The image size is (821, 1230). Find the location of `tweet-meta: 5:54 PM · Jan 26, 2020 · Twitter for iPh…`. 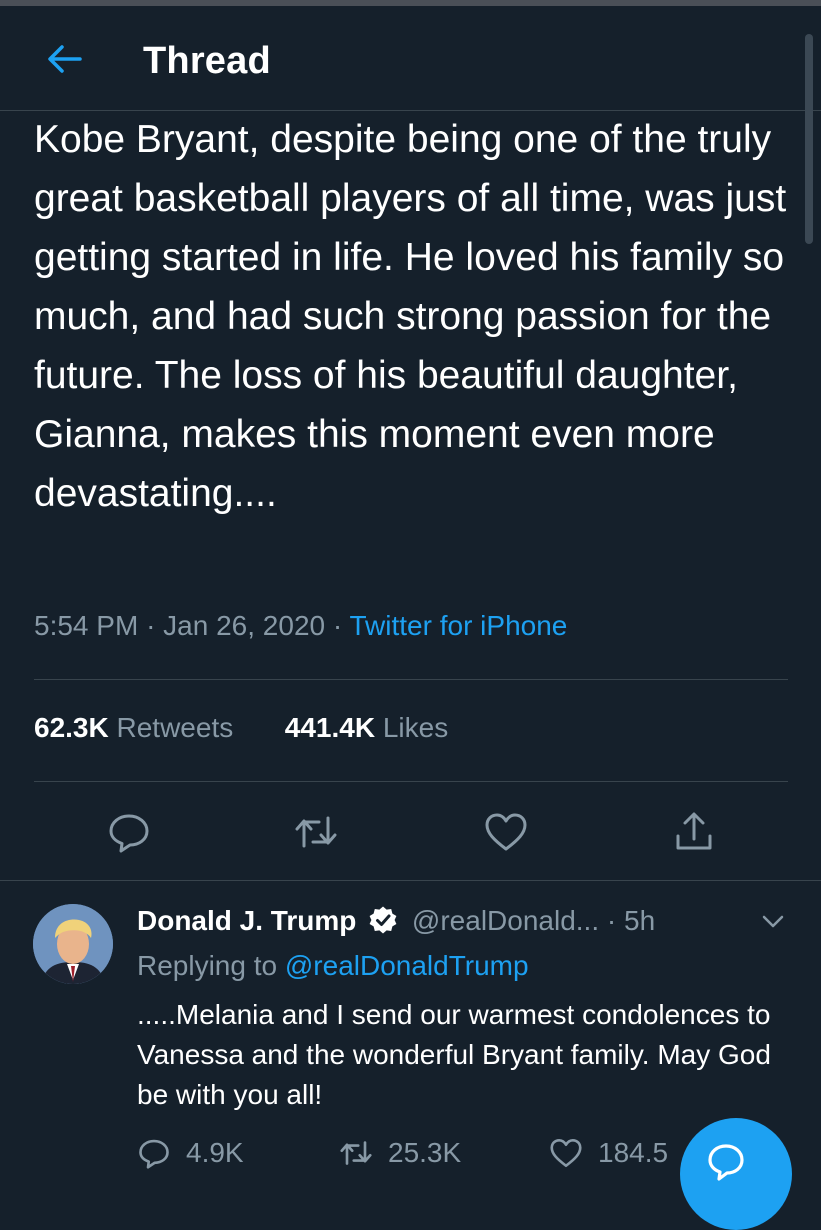

tweet-meta: 5:54 PM · Jan 26, 2020 · Twitter for iPh… is located at coordinates (300, 626).